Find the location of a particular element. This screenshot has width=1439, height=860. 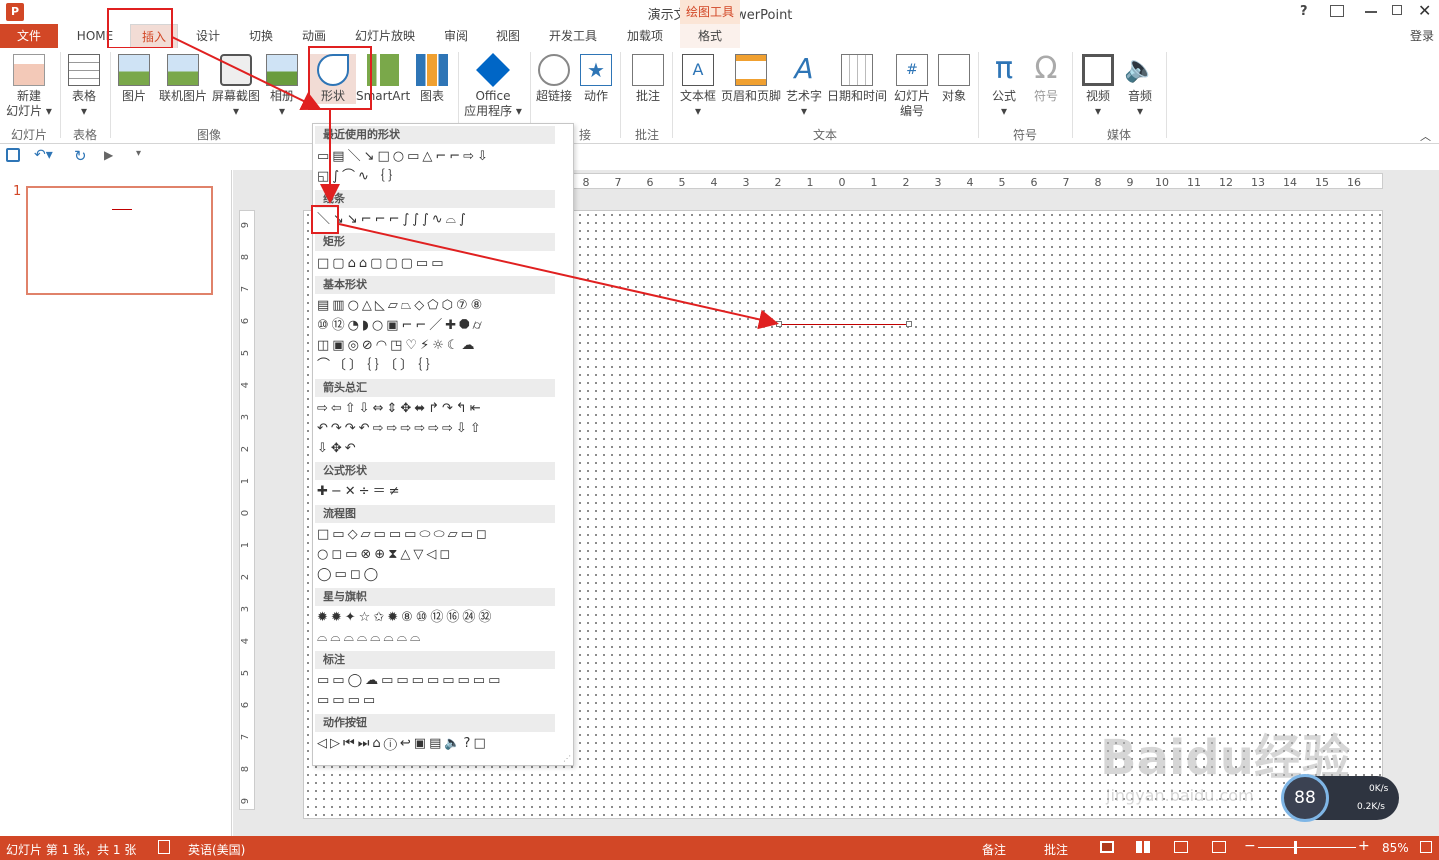

table-button: 表格 ▾ is located at coordinates (84, 86).